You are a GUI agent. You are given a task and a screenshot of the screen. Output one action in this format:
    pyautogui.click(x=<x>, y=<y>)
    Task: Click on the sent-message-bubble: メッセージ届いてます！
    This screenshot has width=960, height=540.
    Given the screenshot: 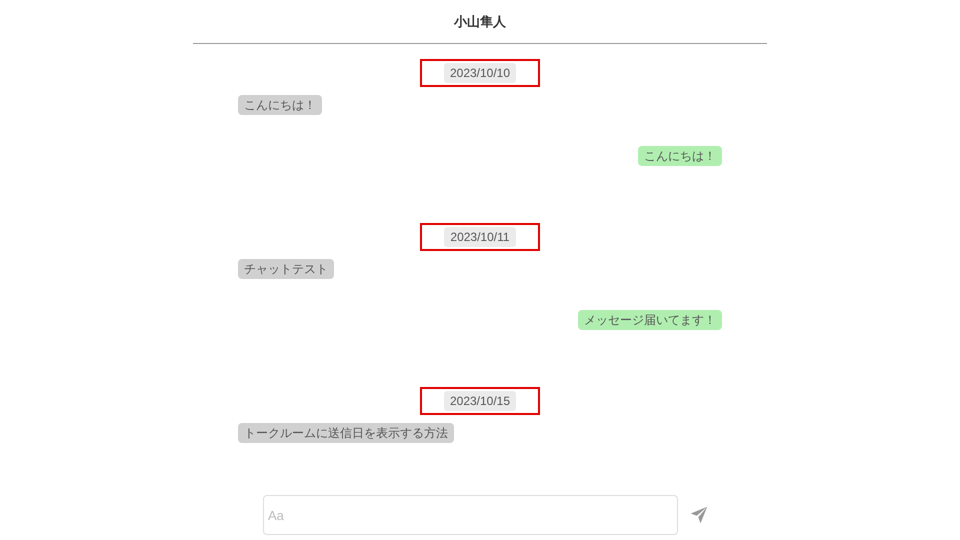 What is the action you would take?
    pyautogui.click(x=650, y=320)
    